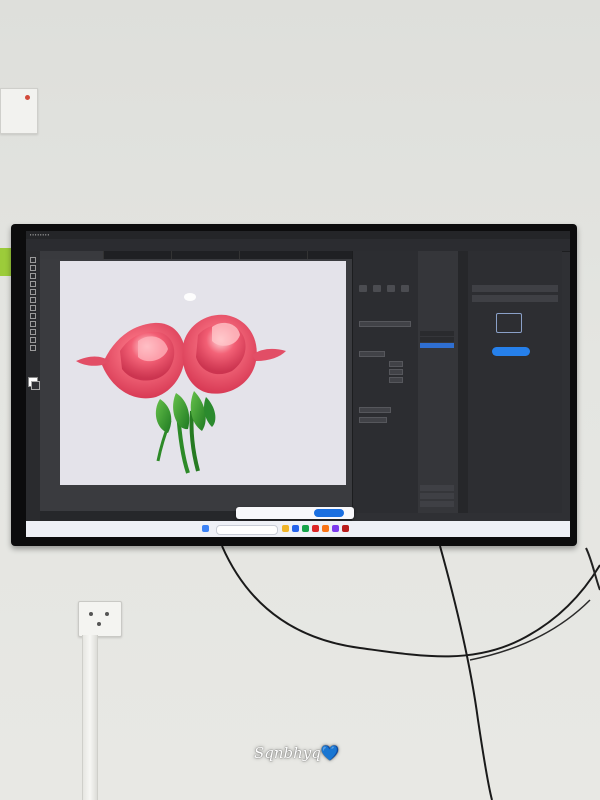  I want to click on watermark: Sqnbhyq💙, so click(302, 756).